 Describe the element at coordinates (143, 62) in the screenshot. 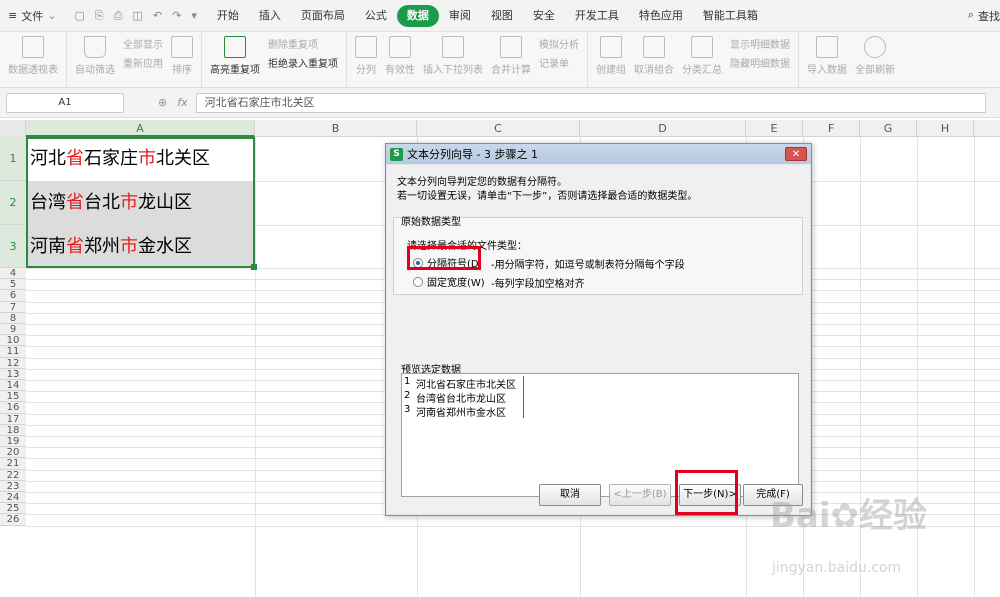

I see `reapply-button: 重新应用` at that location.